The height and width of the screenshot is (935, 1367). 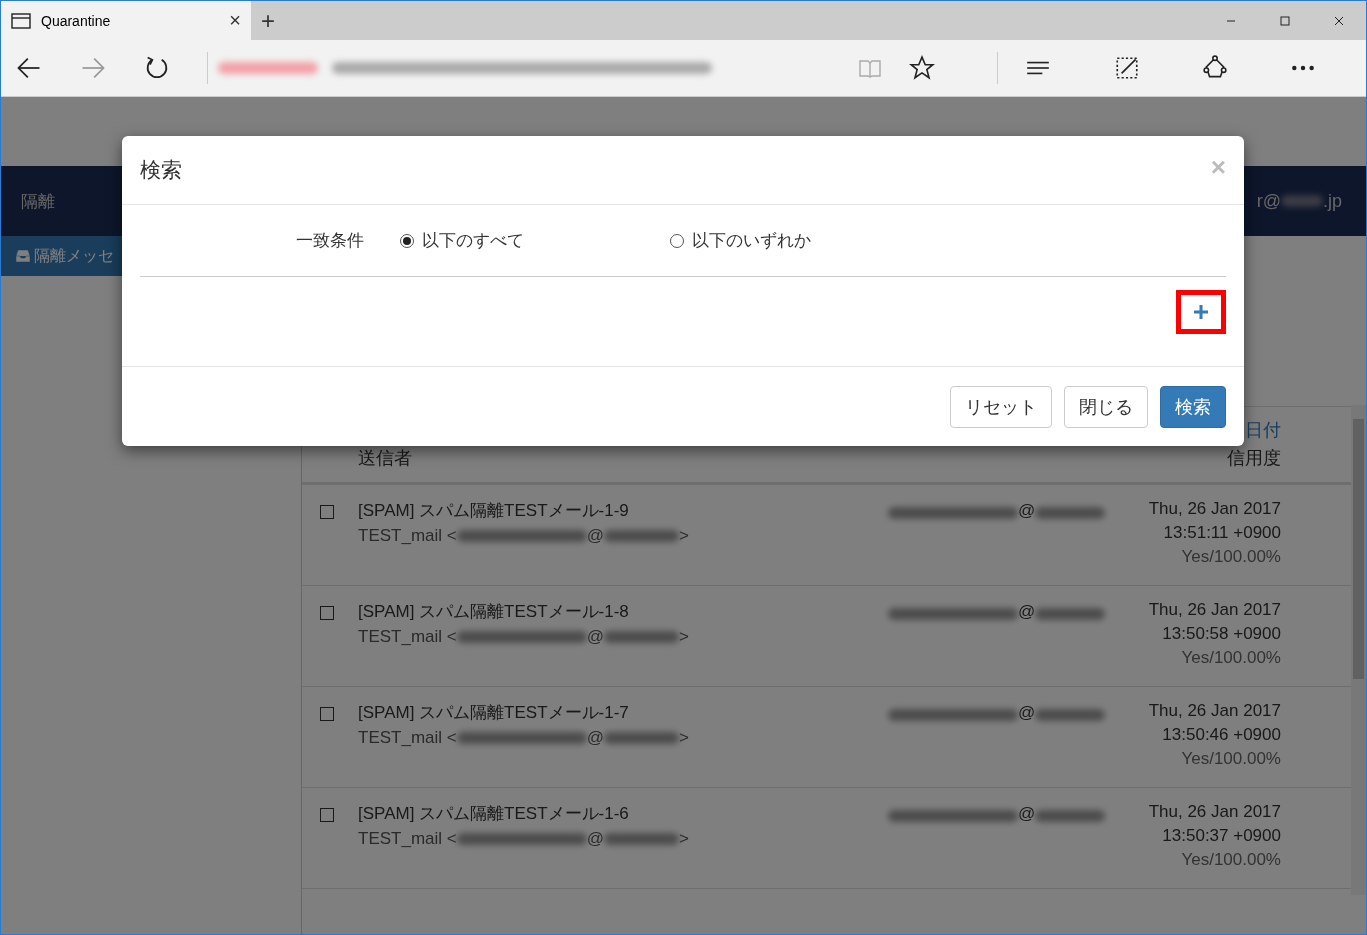 What do you see at coordinates (1263, 430) in the screenshot?
I see `date-sort-link: 日付` at bounding box center [1263, 430].